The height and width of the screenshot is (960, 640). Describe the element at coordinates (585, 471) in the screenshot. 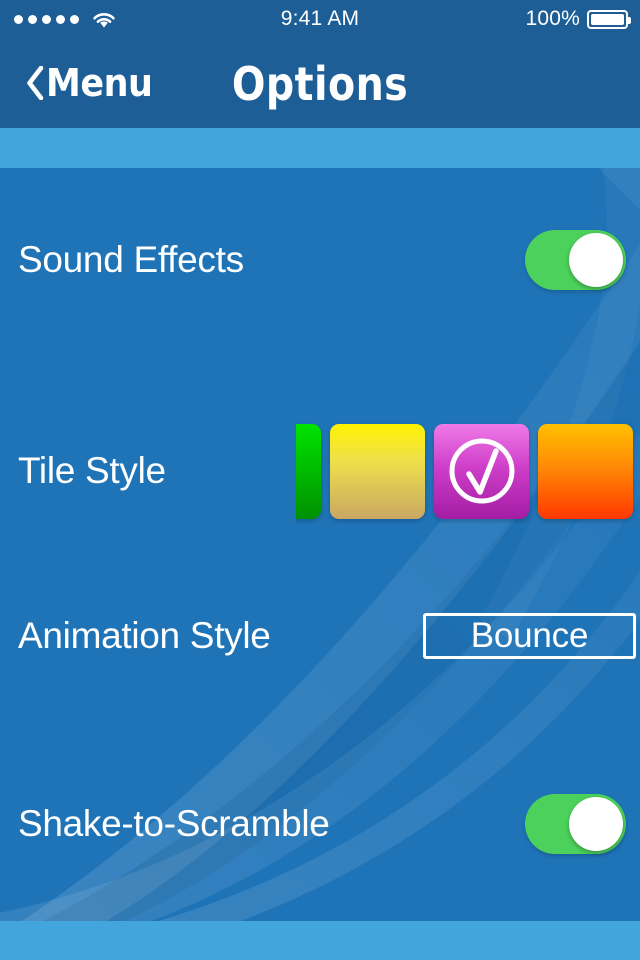

I see `tile-swatch-orange` at that location.